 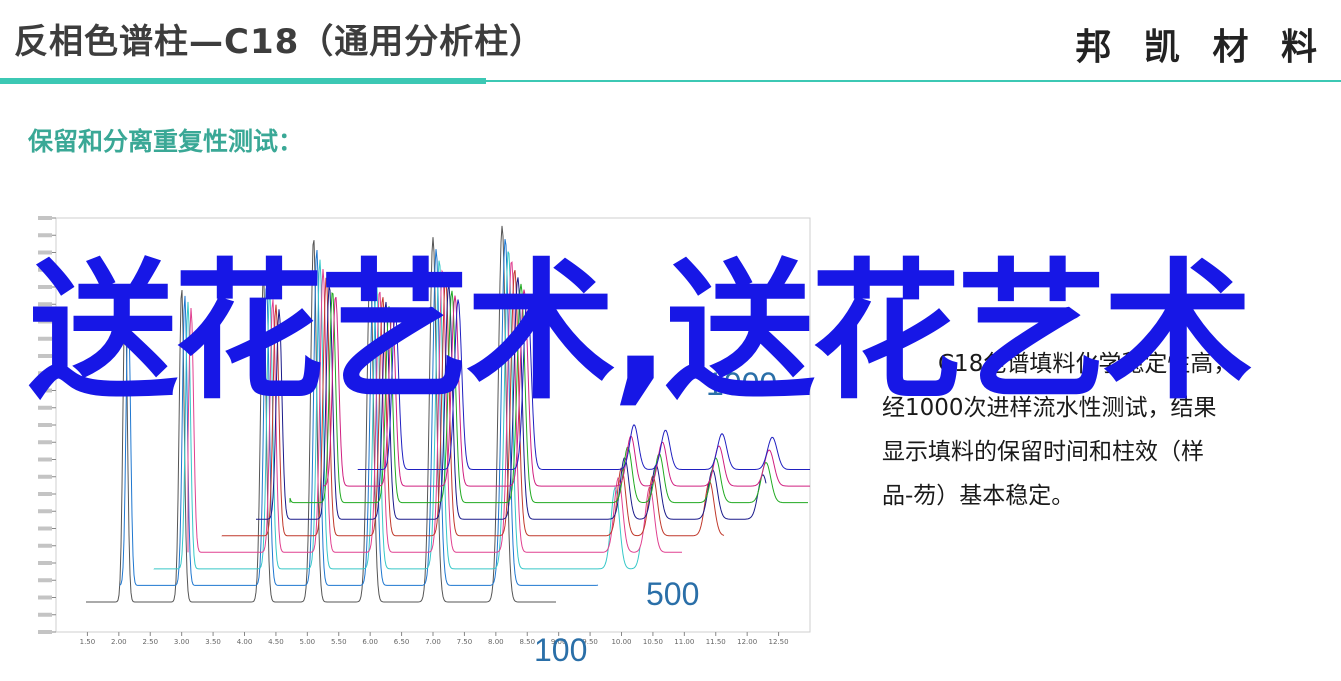 What do you see at coordinates (150, 642) in the screenshot?
I see `x-tick-label: 2.50` at bounding box center [150, 642].